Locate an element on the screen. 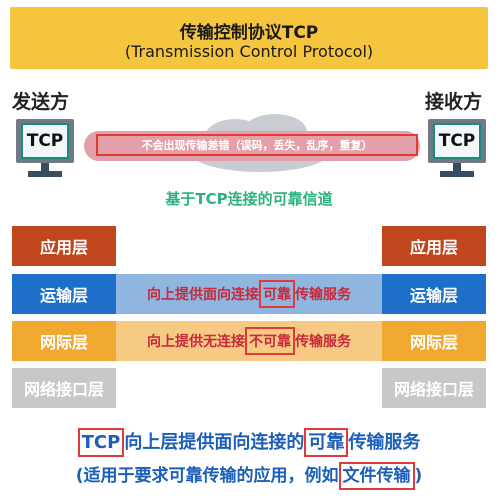  summary-line-1: TCP 向上层提供面向连接的 可靠 传输服务 is located at coordinates (249, 442).